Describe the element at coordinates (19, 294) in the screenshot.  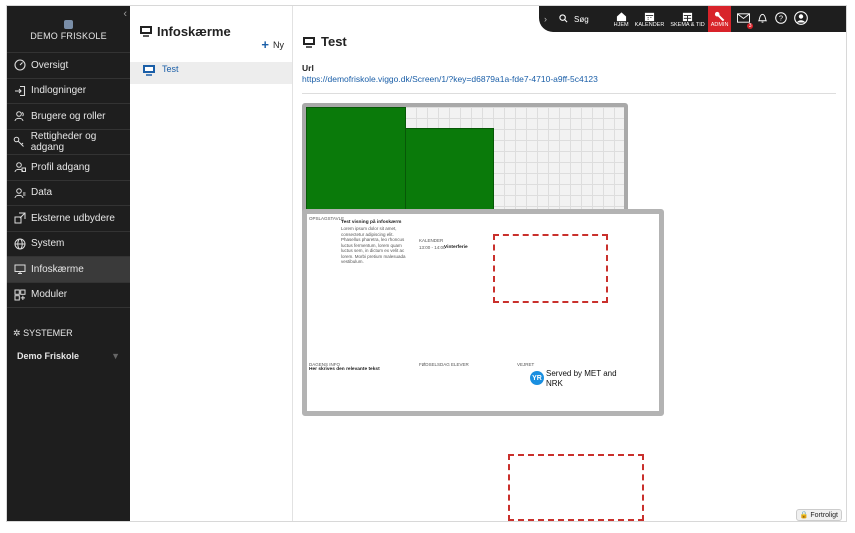
I see `modules-icon` at that location.